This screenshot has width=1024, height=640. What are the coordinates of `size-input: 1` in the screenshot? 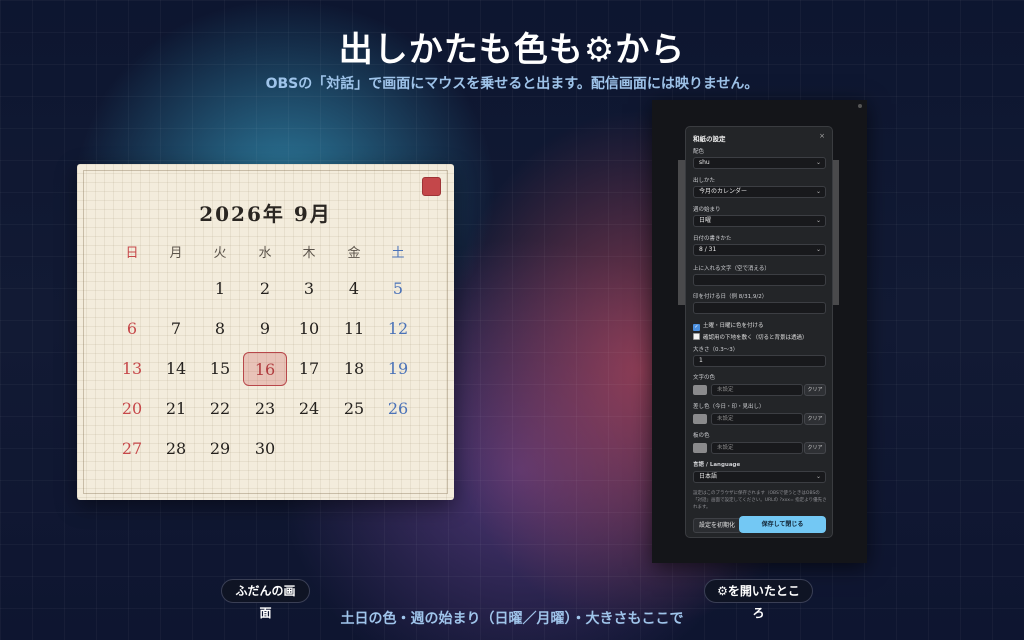 It's located at (759, 361).